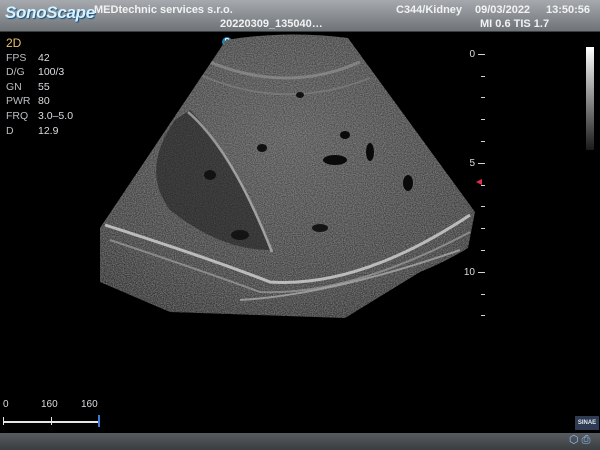  What do you see at coordinates (6, 404) in the screenshot?
I see `ruler-label-start: 0` at bounding box center [6, 404].